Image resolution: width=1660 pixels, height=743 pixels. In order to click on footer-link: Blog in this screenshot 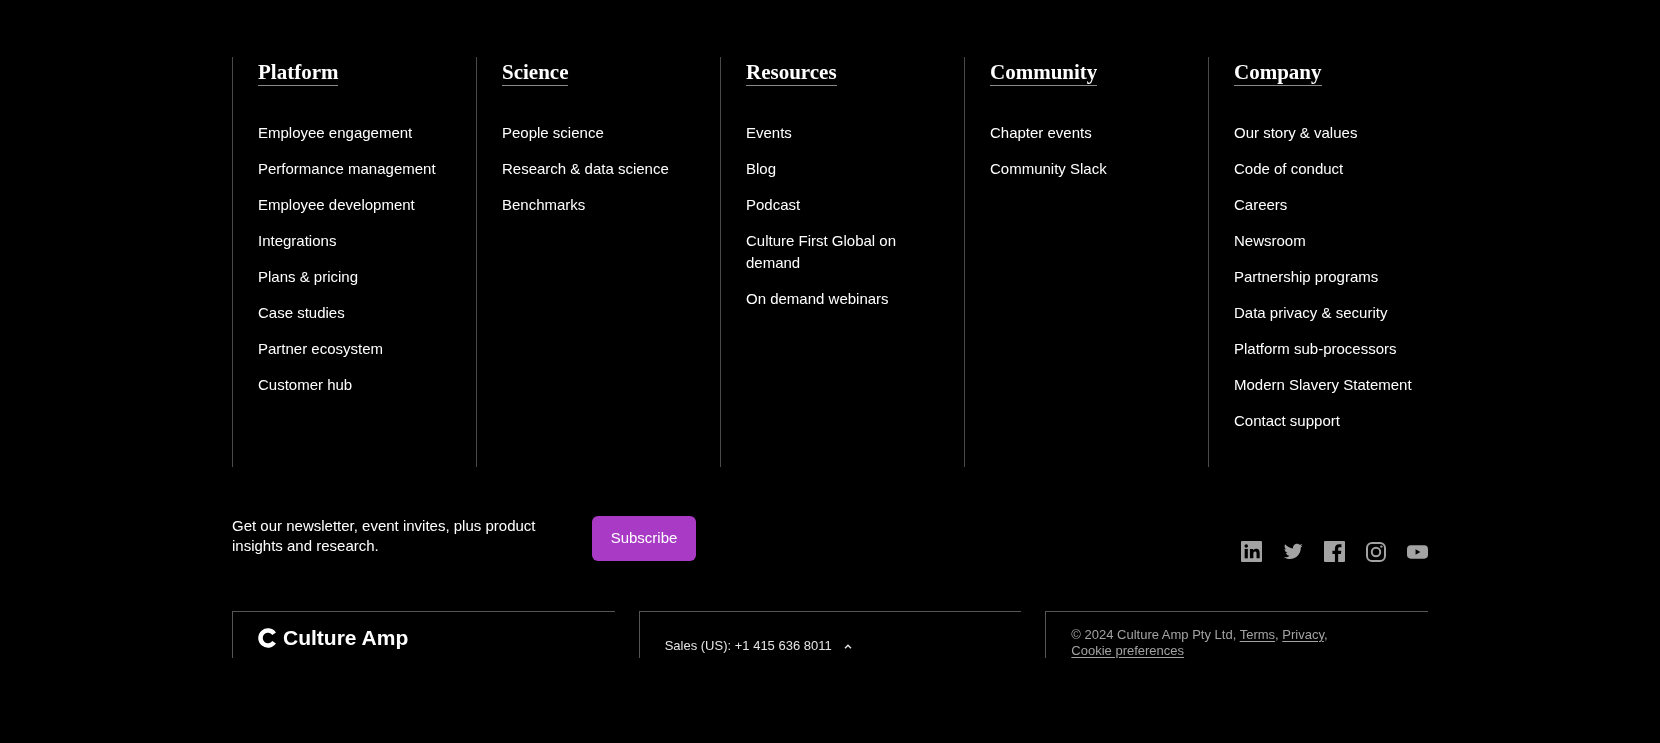, I will do `click(761, 169)`.